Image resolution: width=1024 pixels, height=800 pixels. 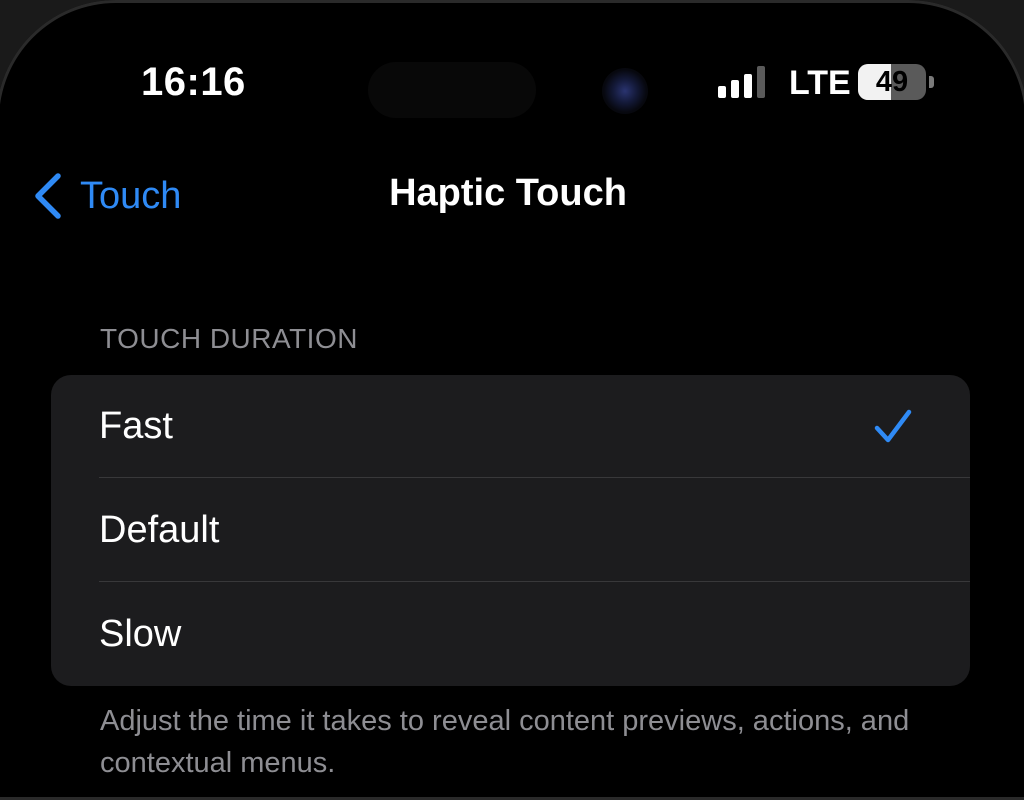 I want to click on battery-icon: 49, so click(x=896, y=82).